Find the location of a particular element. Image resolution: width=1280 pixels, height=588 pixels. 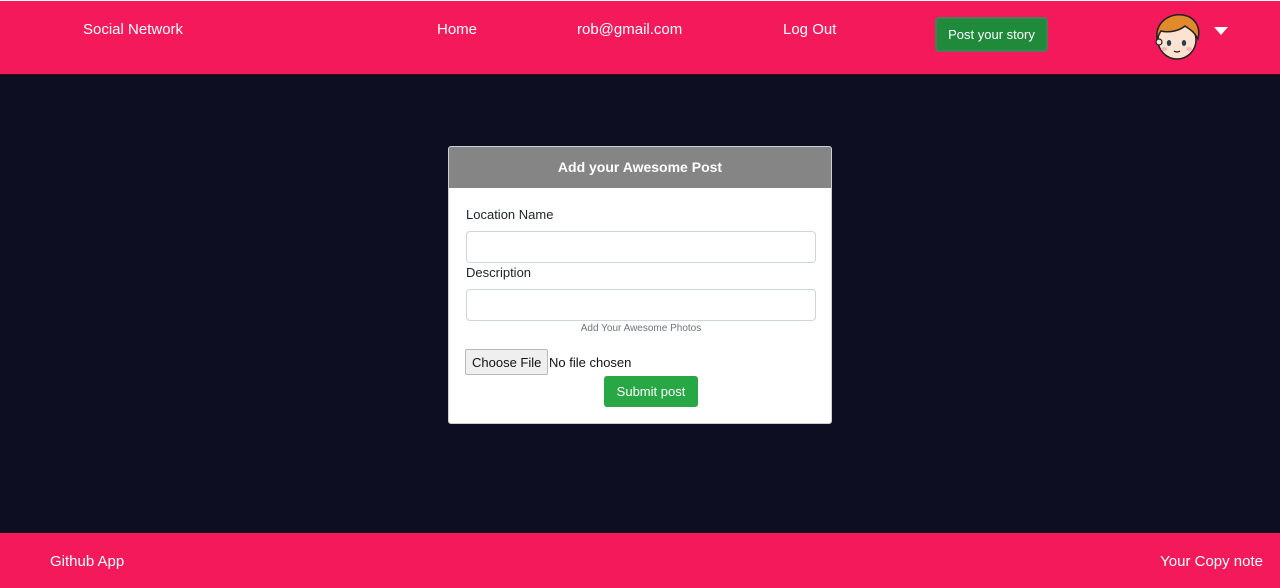

brand-link: Social Network is located at coordinates (133, 29).